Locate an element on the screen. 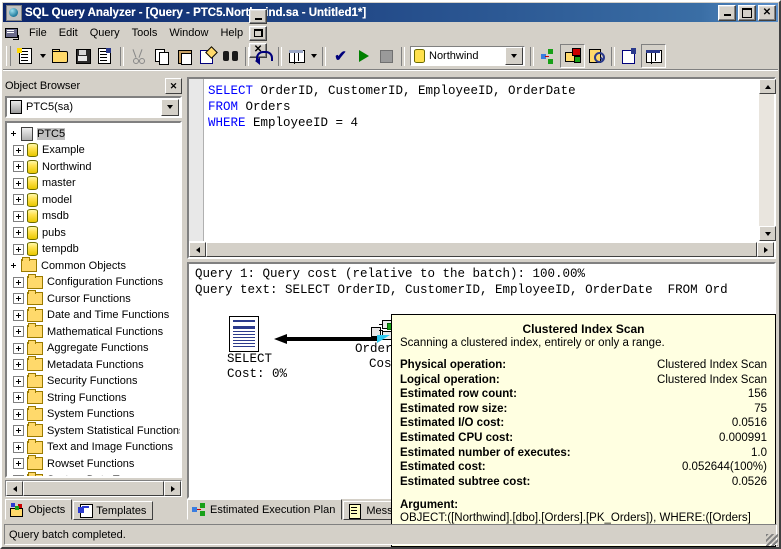 The height and width of the screenshot is (549, 781). parse-button: ✔ is located at coordinates (340, 56).